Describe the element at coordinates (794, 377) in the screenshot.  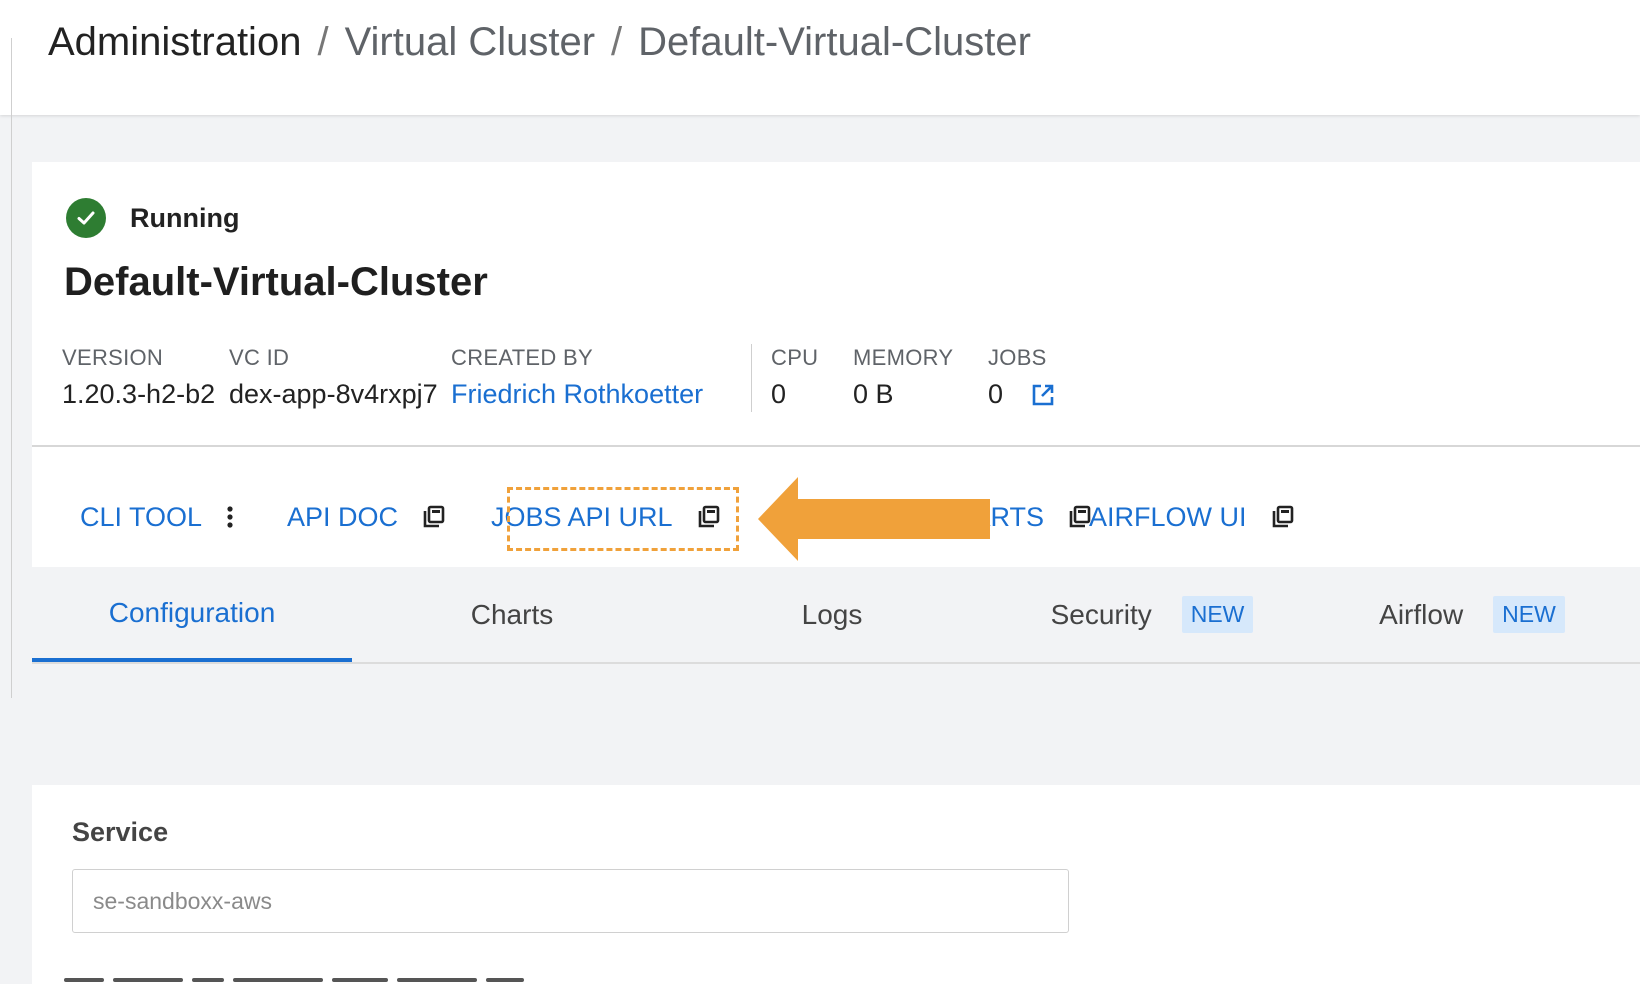
I see `meta-cpu: CPU 0` at that location.